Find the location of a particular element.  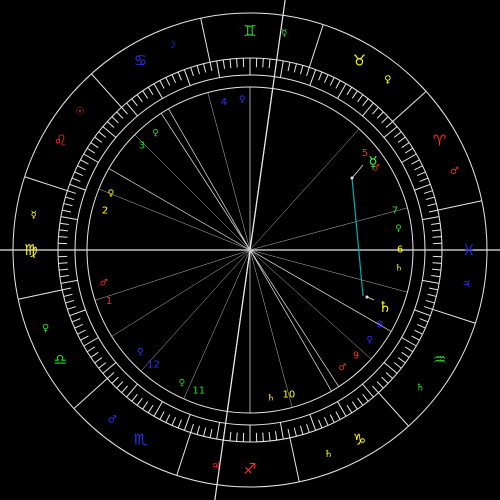

house-11-number: 11 is located at coordinates (198, 390).